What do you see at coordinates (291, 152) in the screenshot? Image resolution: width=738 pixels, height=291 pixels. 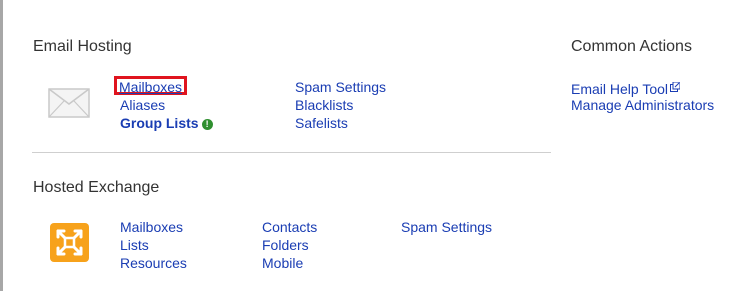 I see `section-divider` at bounding box center [291, 152].